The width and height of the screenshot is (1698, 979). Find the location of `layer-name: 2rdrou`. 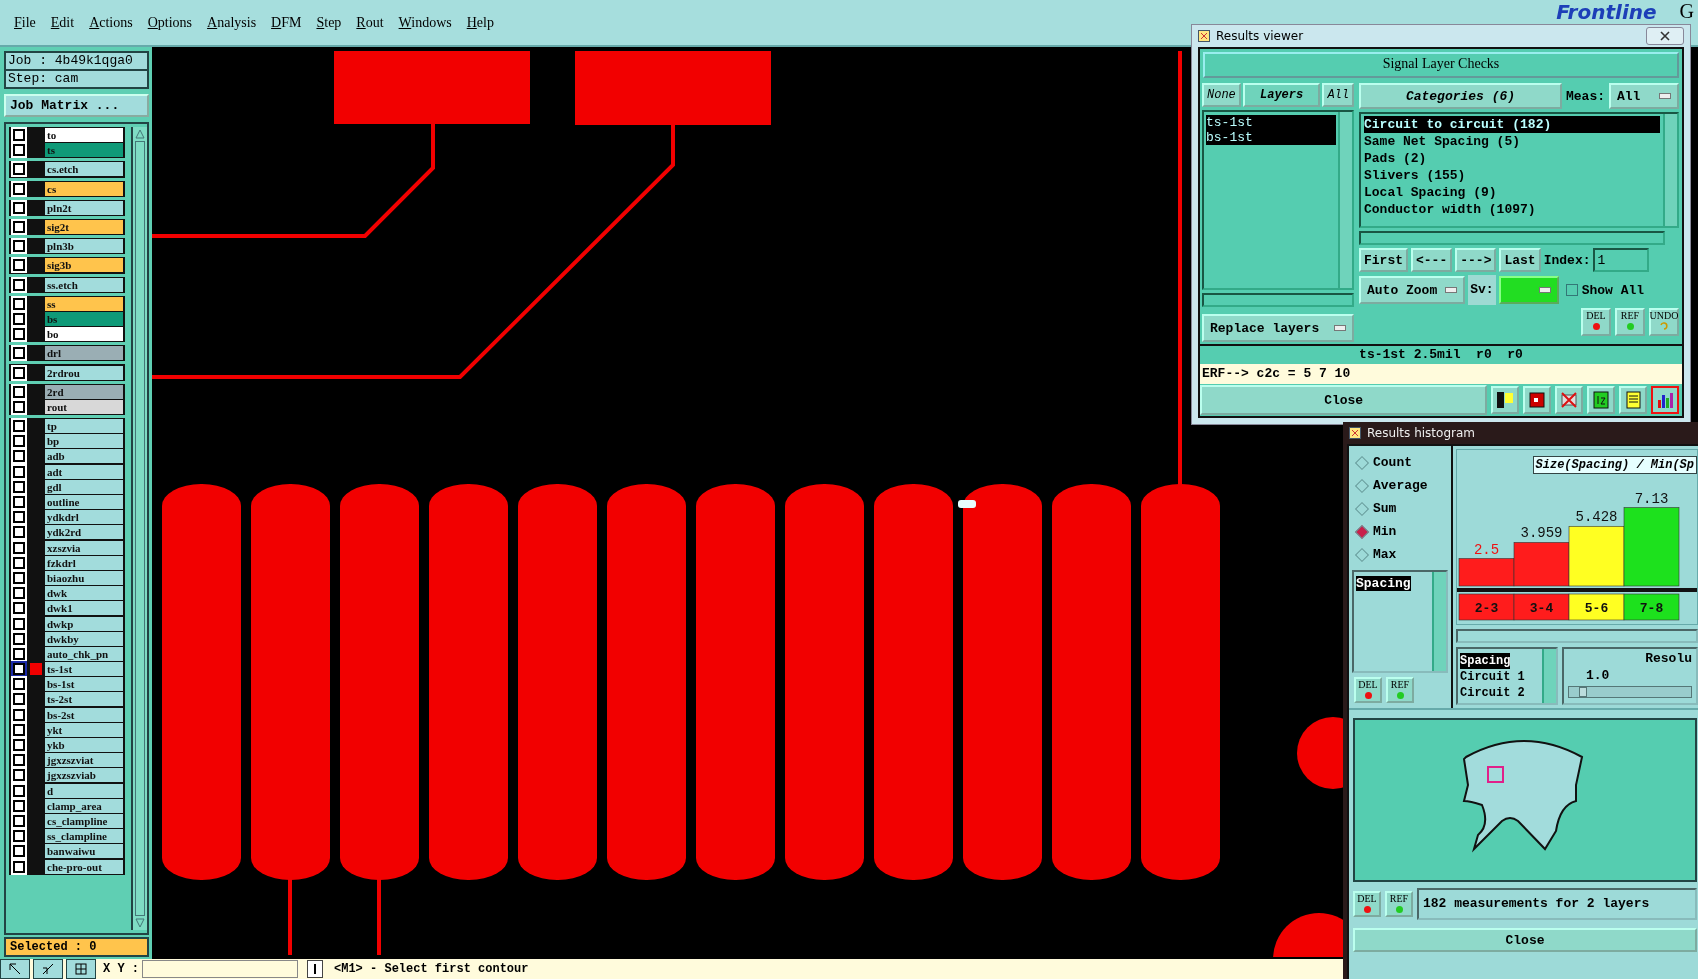

layer-name: 2rdrou is located at coordinates (84, 372).